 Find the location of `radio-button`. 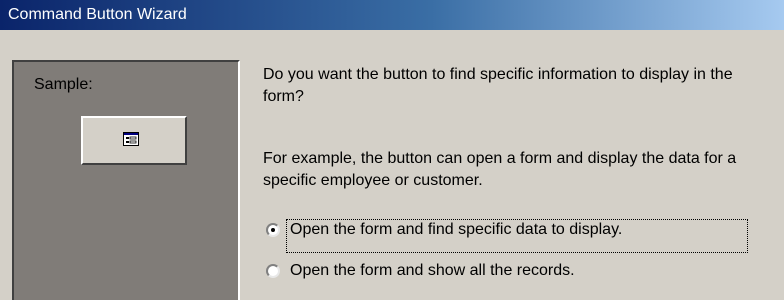

radio-button is located at coordinates (273, 271).